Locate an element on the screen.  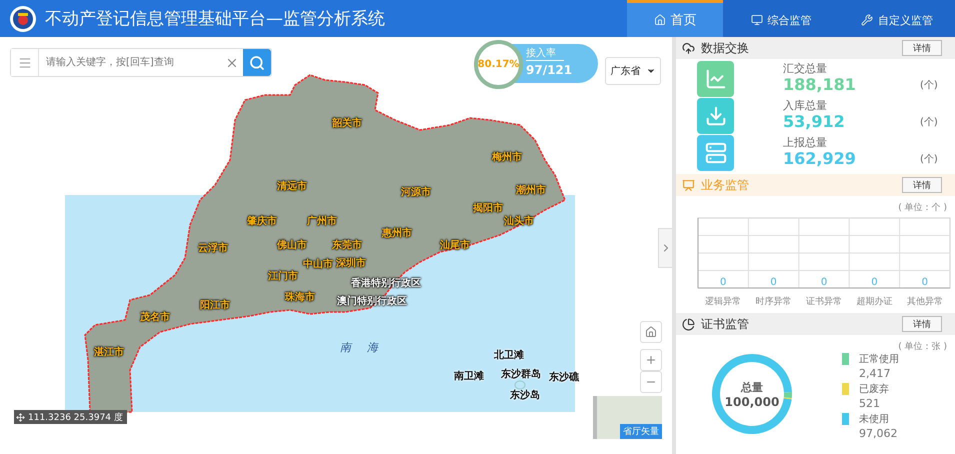
menu-button is located at coordinates (25, 62).